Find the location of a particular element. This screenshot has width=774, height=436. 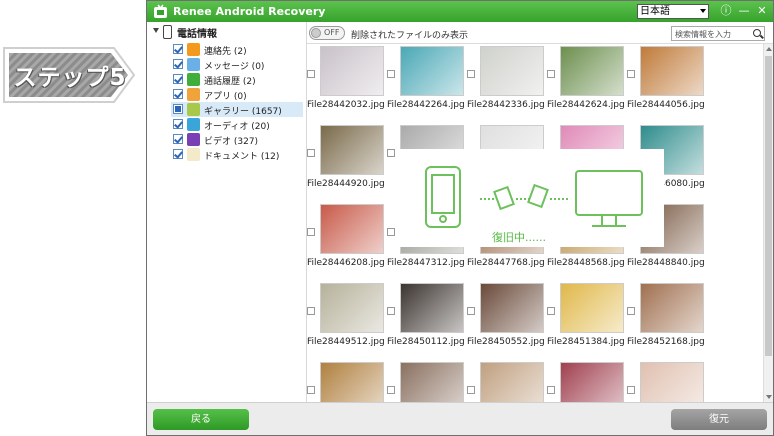

sidebar-item-gallery: ギャラリー (1657) is located at coordinates (237, 109).